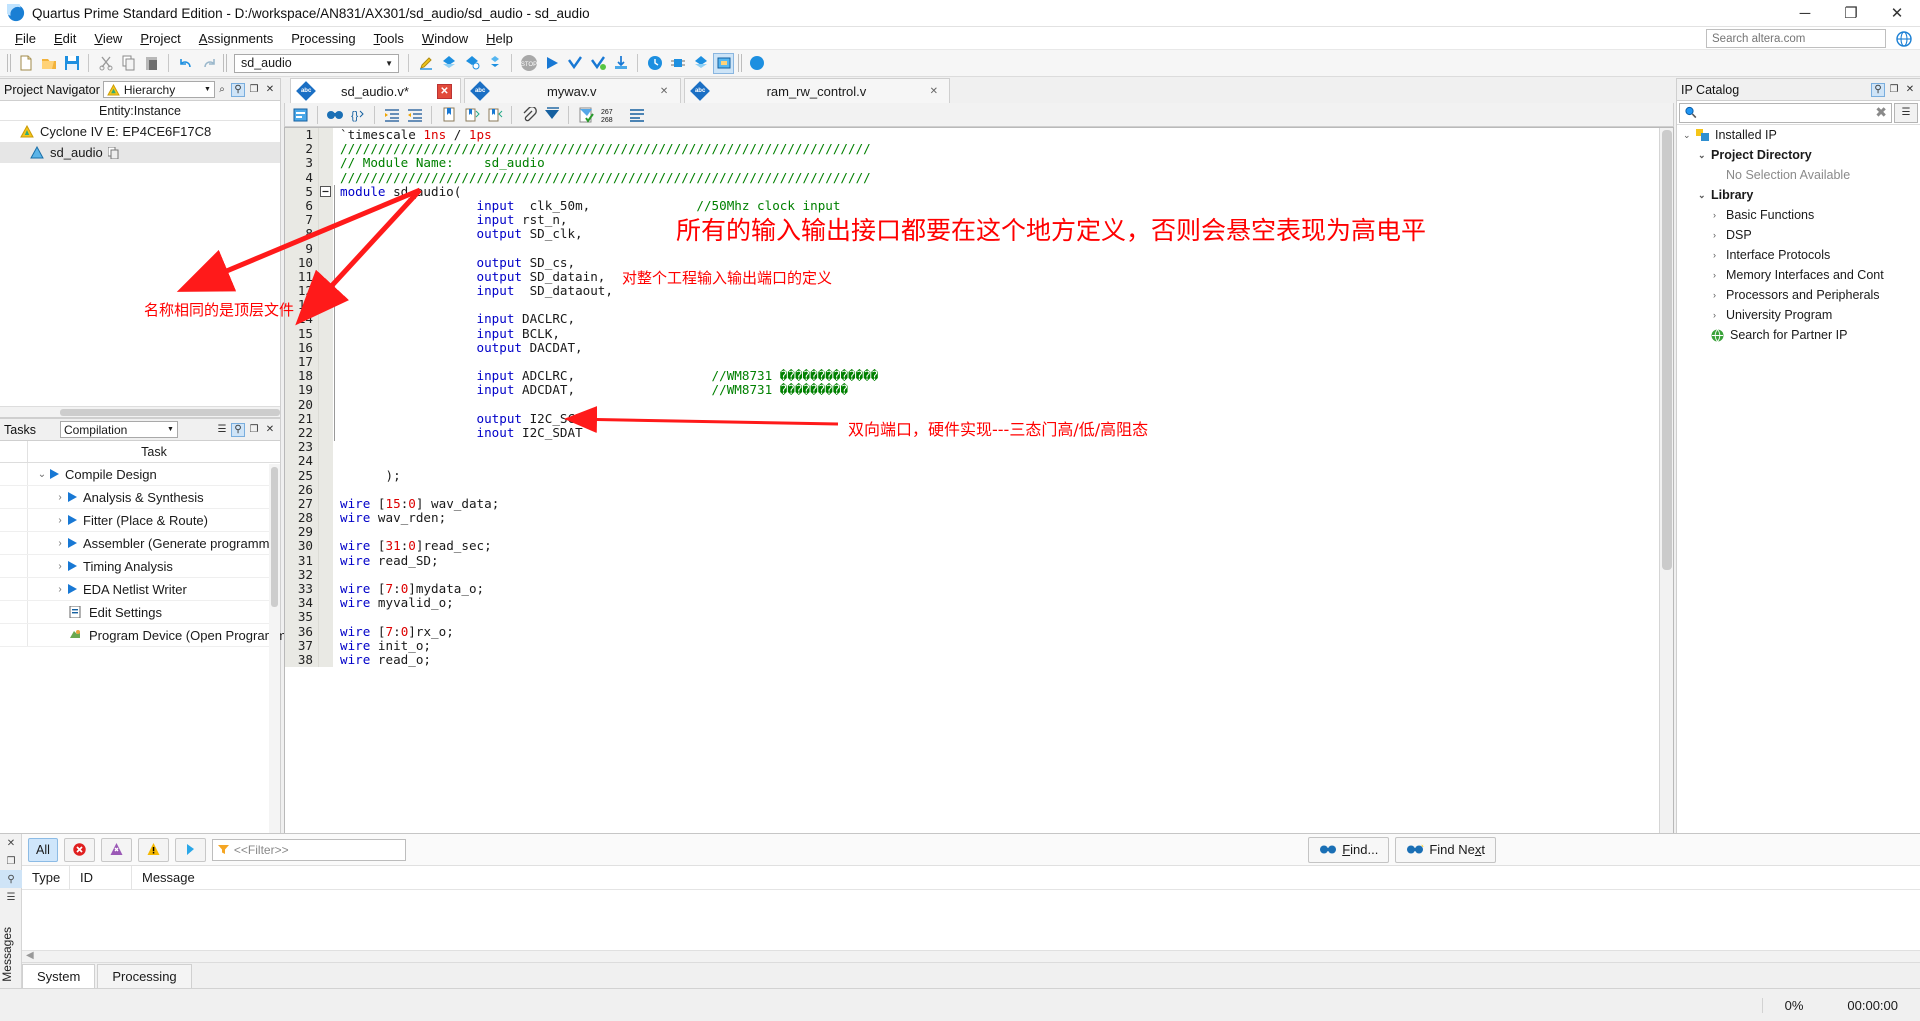 The height and width of the screenshot is (1021, 1920). I want to click on code-line: 36 wire [7:0]rx_o;, so click(972, 631).